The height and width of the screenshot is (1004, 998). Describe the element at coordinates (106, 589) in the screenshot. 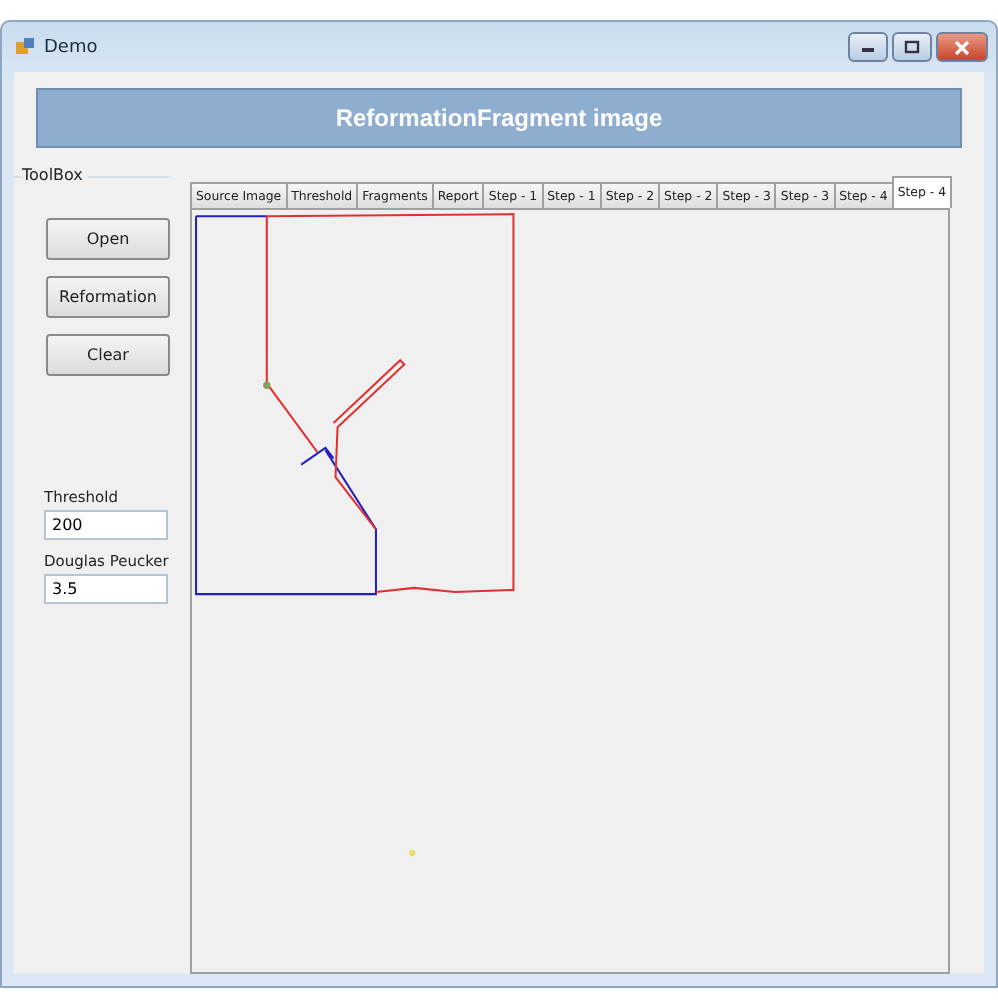

I see `input-field: 3.5` at that location.